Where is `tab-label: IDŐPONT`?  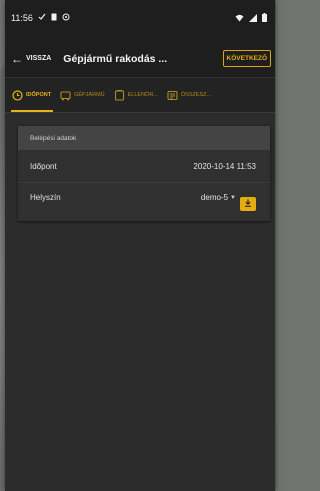
tab-label: IDŐPONT is located at coordinates (39, 95).